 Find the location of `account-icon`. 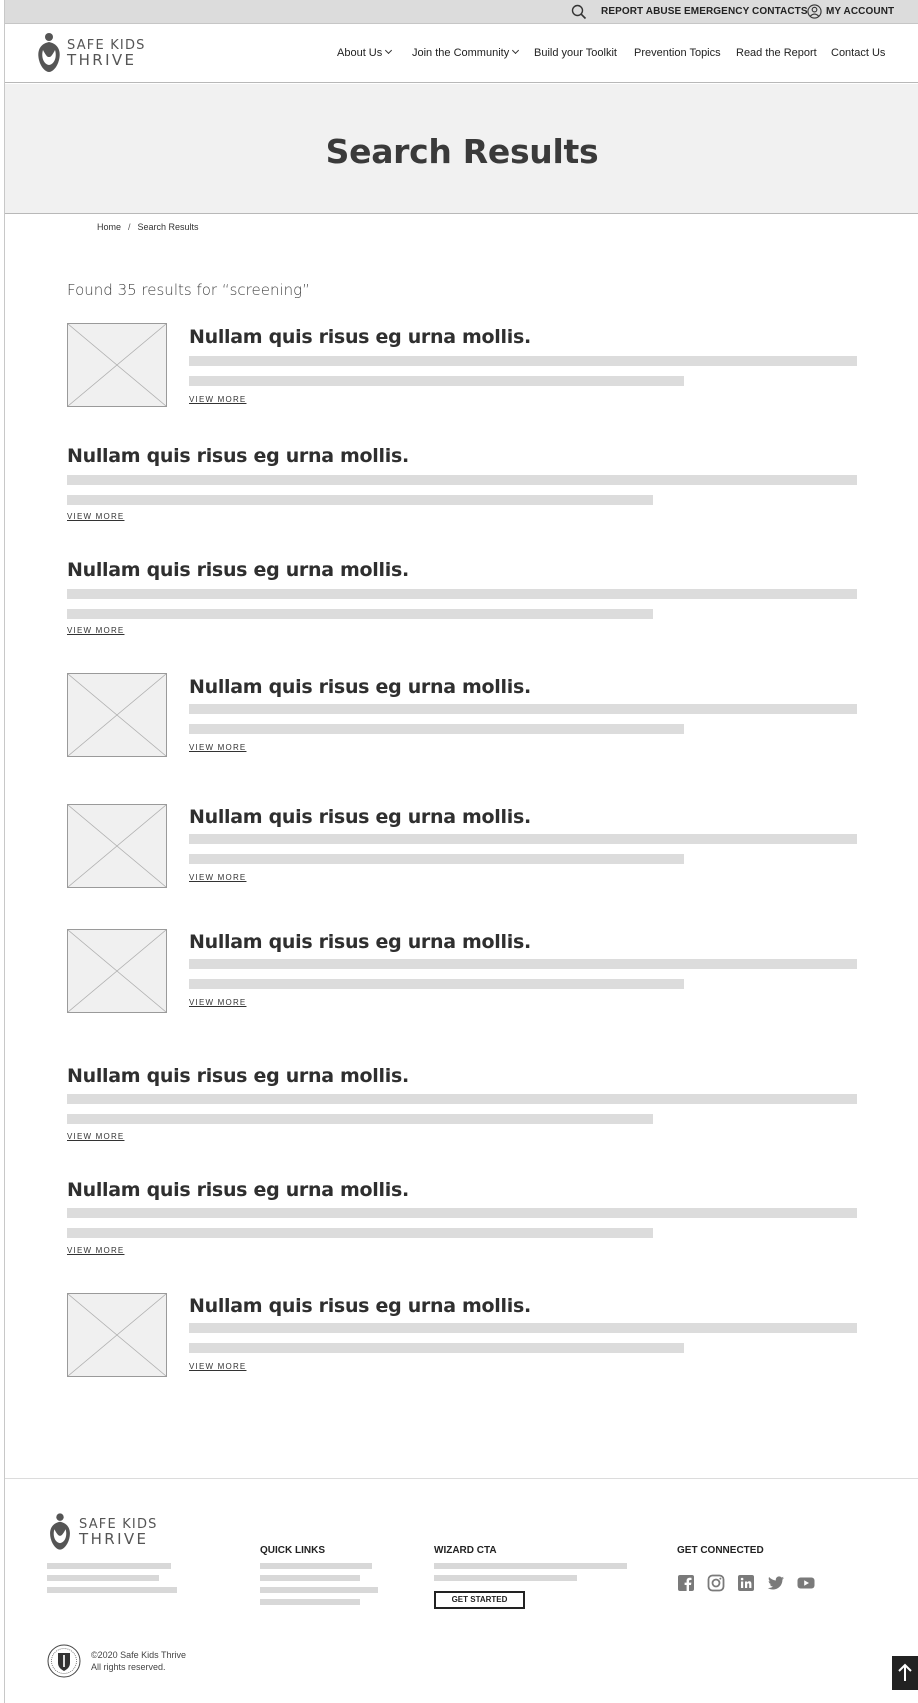

account-icon is located at coordinates (814, 11).